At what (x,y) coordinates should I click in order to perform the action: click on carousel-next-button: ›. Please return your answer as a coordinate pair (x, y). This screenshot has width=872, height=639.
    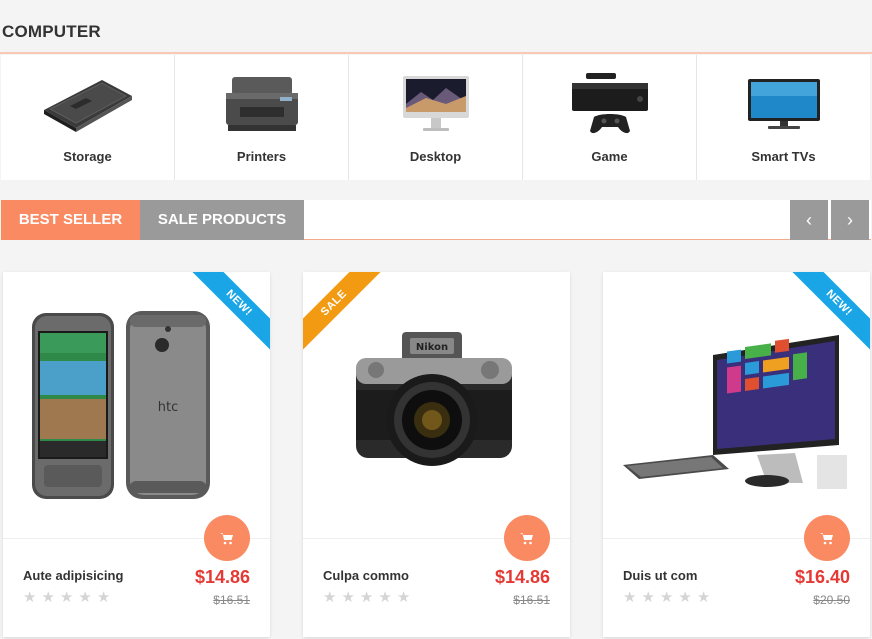
    Looking at the image, I should click on (850, 220).